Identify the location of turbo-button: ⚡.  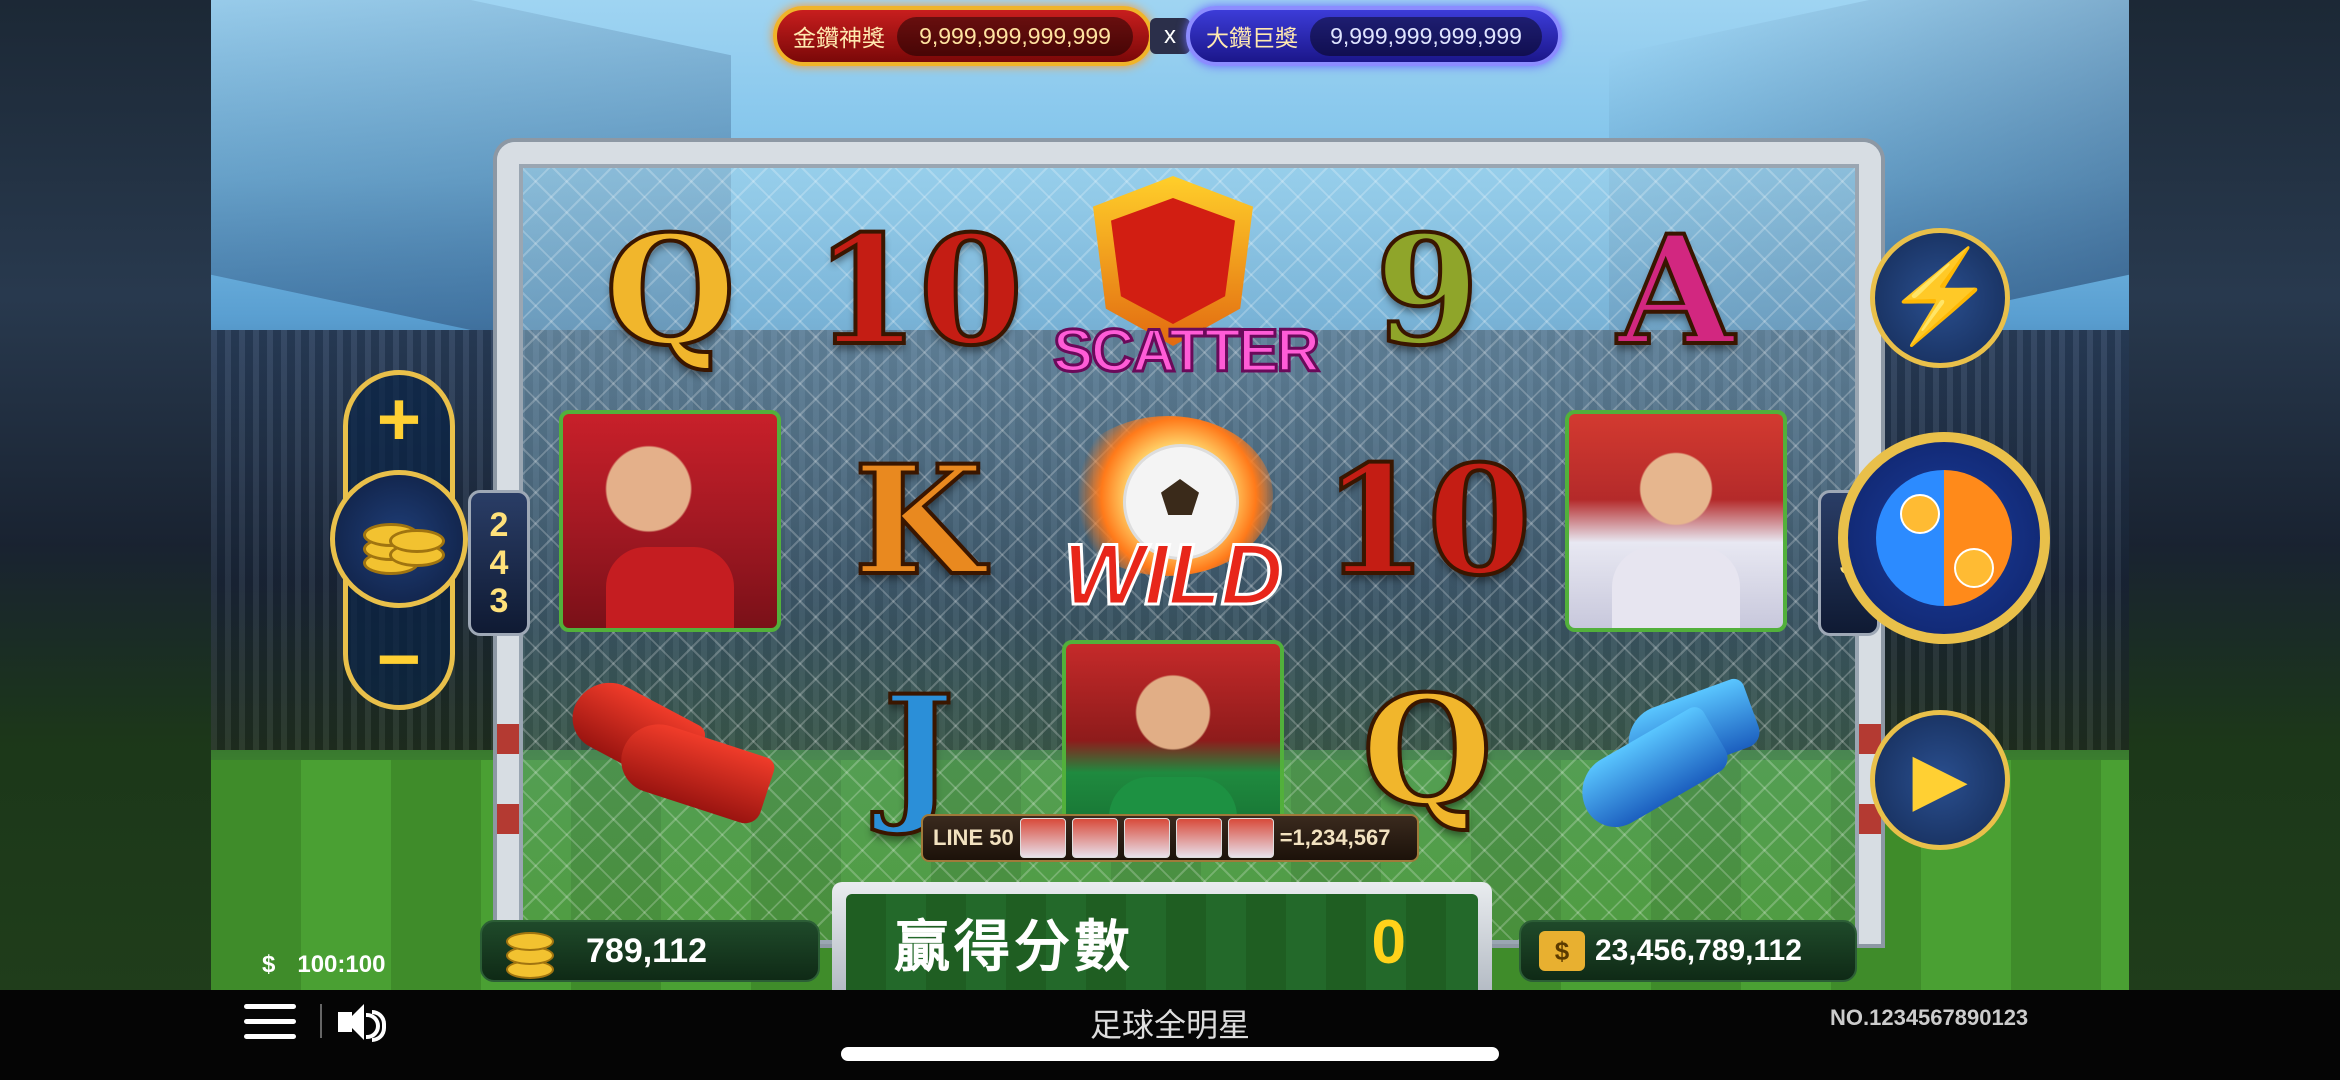
(1940, 298).